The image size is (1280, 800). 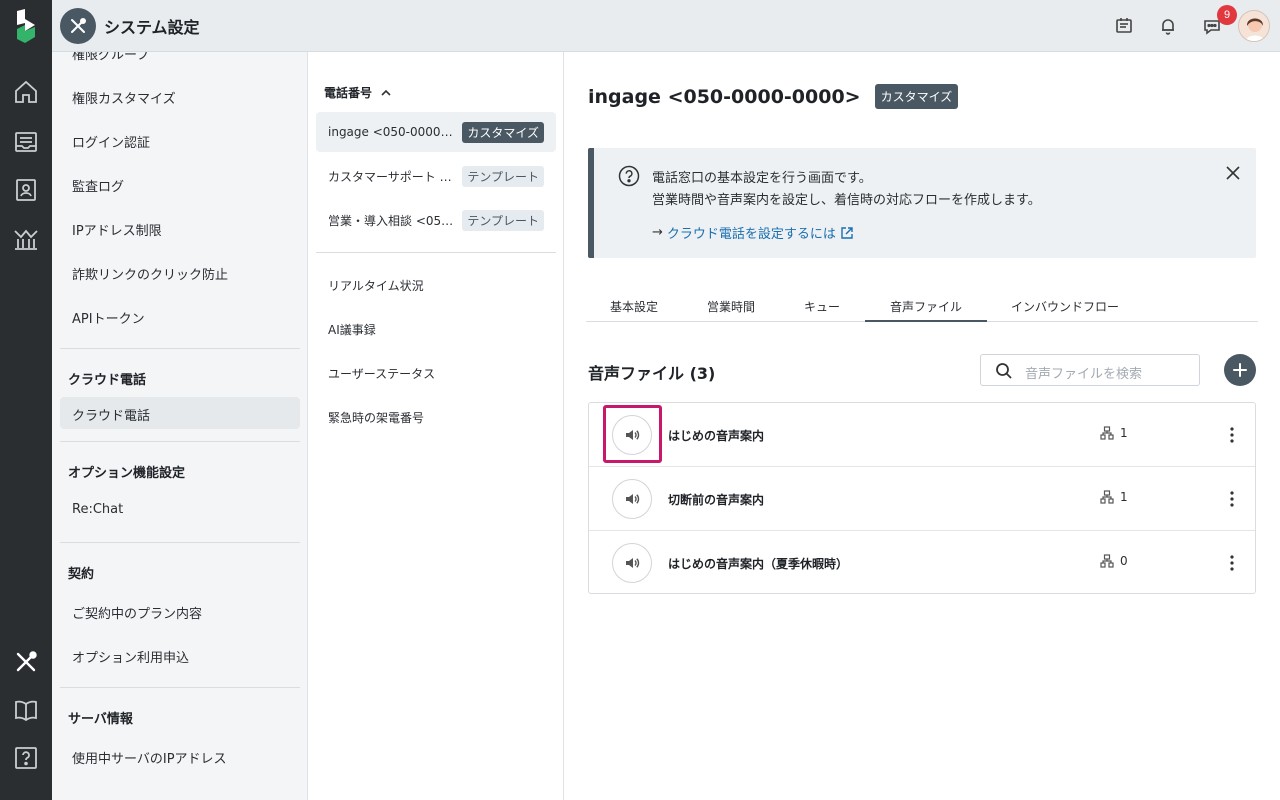 What do you see at coordinates (1065, 306) in the screenshot?
I see `tab-inbound-flow: インバウンドフロー` at bounding box center [1065, 306].